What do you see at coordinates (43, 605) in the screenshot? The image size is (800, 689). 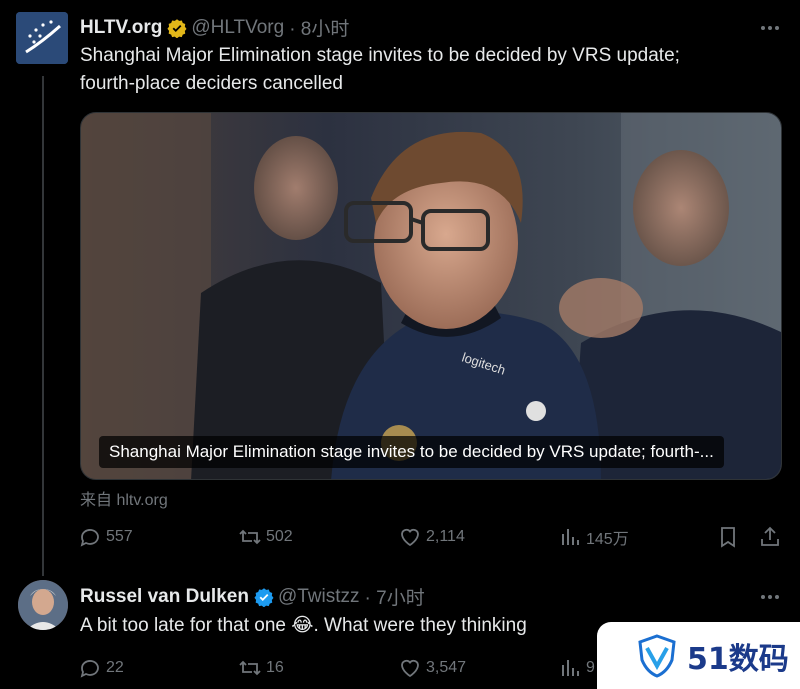 I see `twistzz-avatar` at bounding box center [43, 605].